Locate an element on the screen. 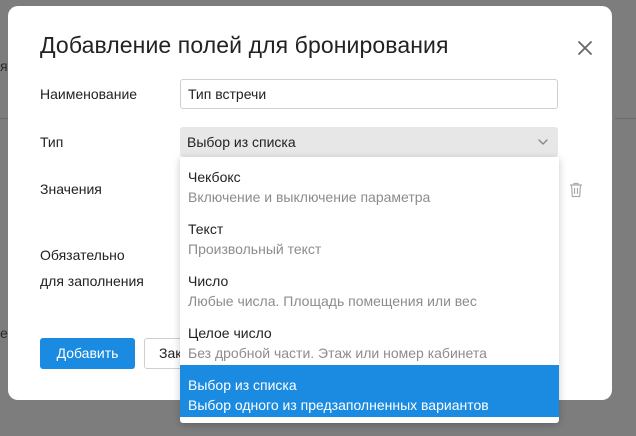 The height and width of the screenshot is (436, 636). required-label-line2: для заполнения is located at coordinates (92, 281).